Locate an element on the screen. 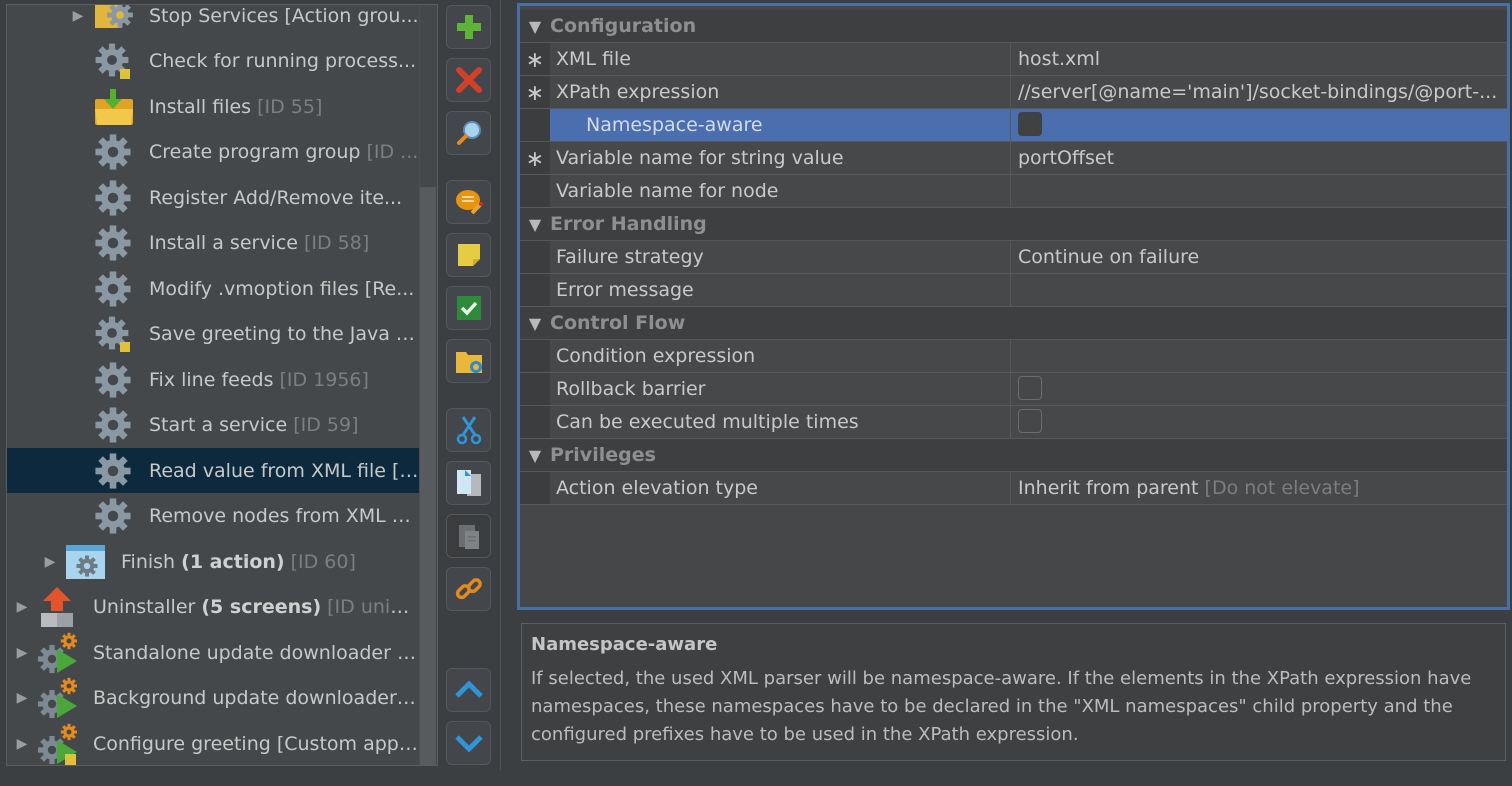  delete-button is located at coordinates (468, 80).